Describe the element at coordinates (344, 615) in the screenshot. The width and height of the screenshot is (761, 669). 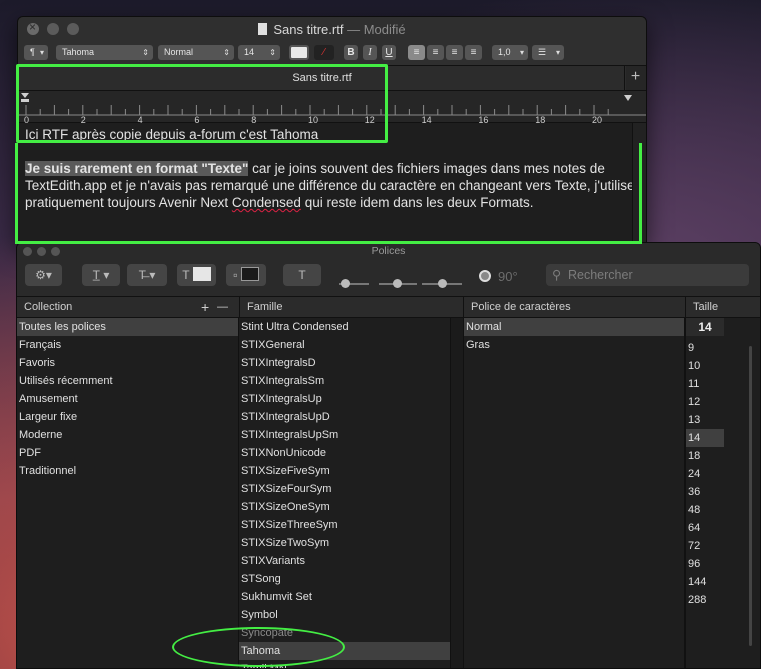
I see `family-item: Symbol` at that location.